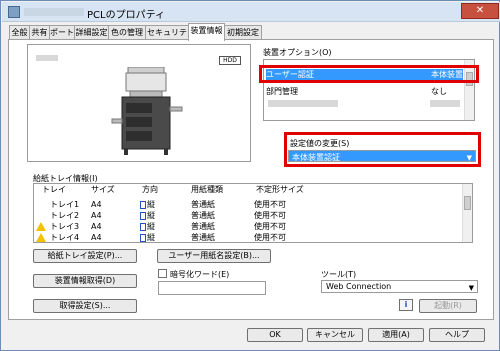  What do you see at coordinates (280, 189) in the screenshot?
I see `col-header-custom-size: 不定形サイズ` at bounding box center [280, 189].